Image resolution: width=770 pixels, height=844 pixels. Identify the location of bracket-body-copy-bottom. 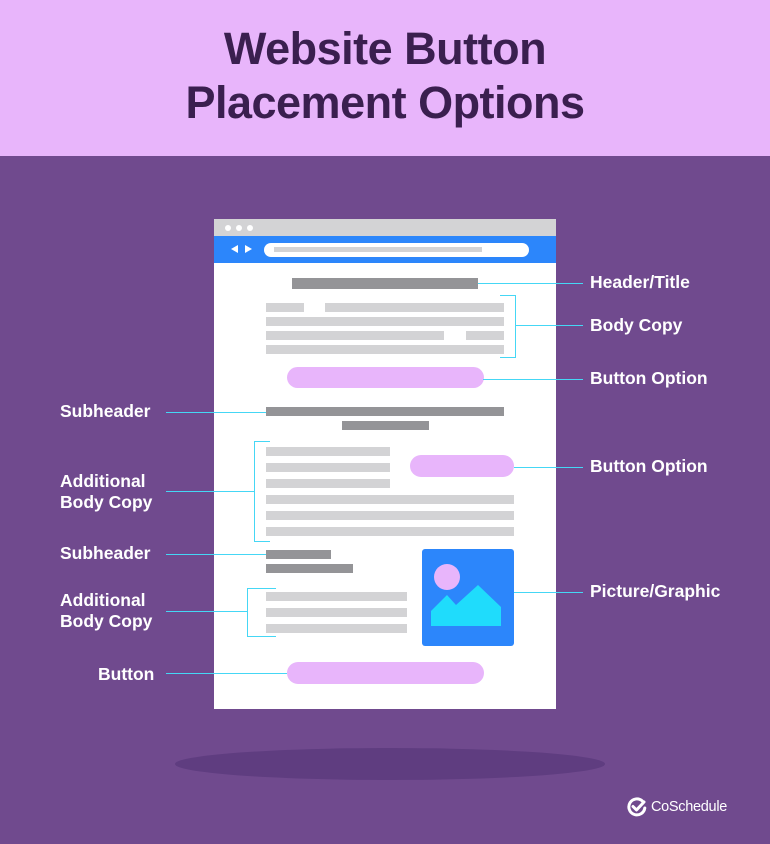
(507, 357).